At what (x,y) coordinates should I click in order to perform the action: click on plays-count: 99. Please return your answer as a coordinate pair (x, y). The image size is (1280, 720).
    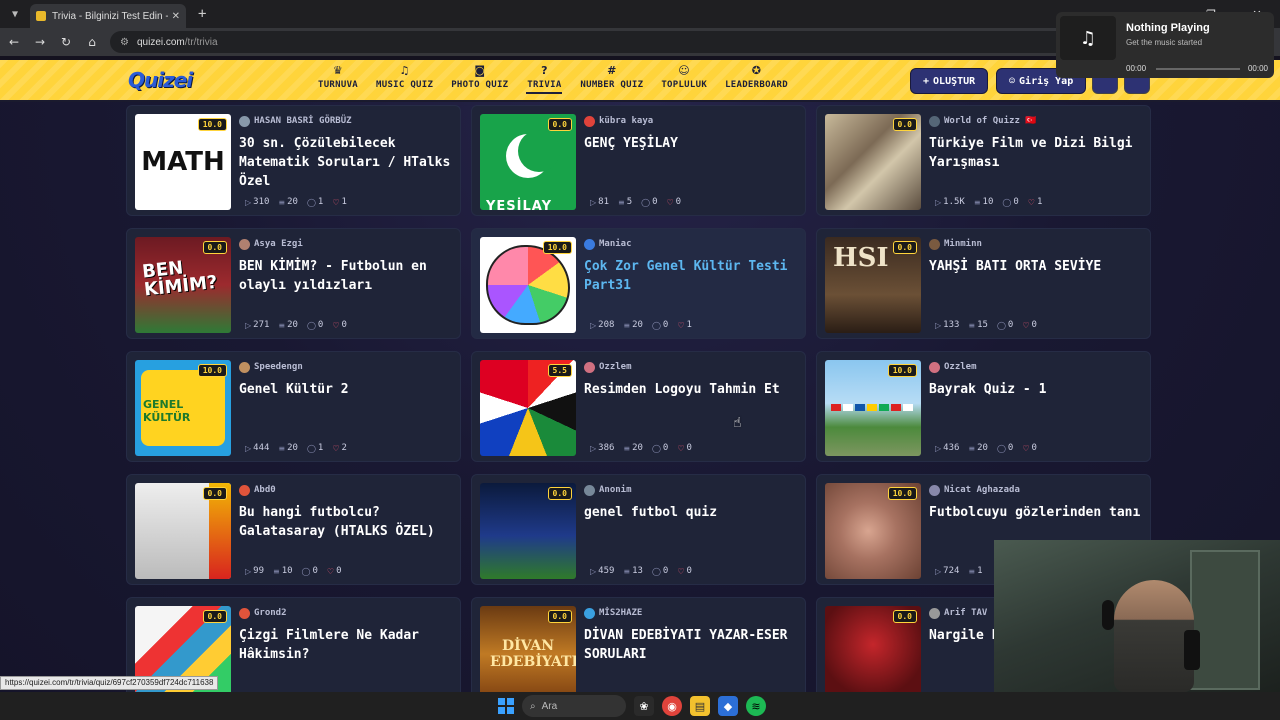
    Looking at the image, I should click on (258, 571).